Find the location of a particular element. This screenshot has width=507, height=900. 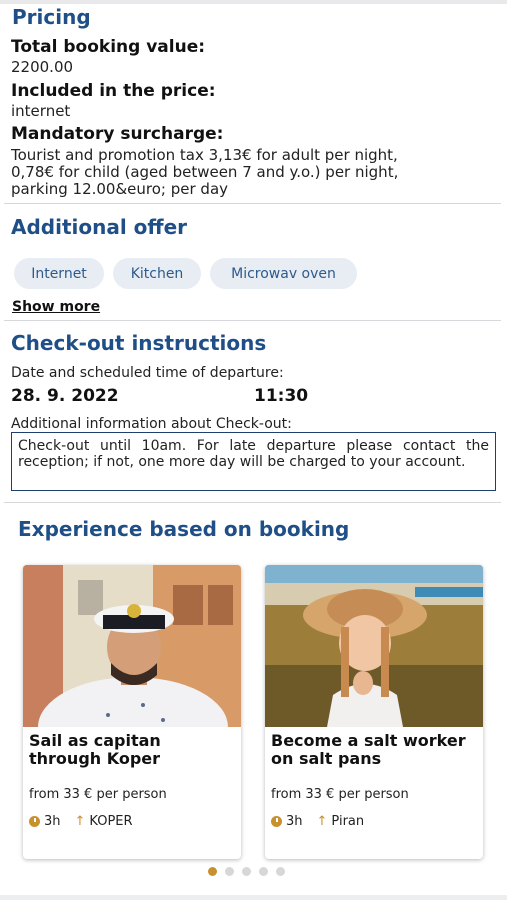

card-photo-captain is located at coordinates (132, 646).